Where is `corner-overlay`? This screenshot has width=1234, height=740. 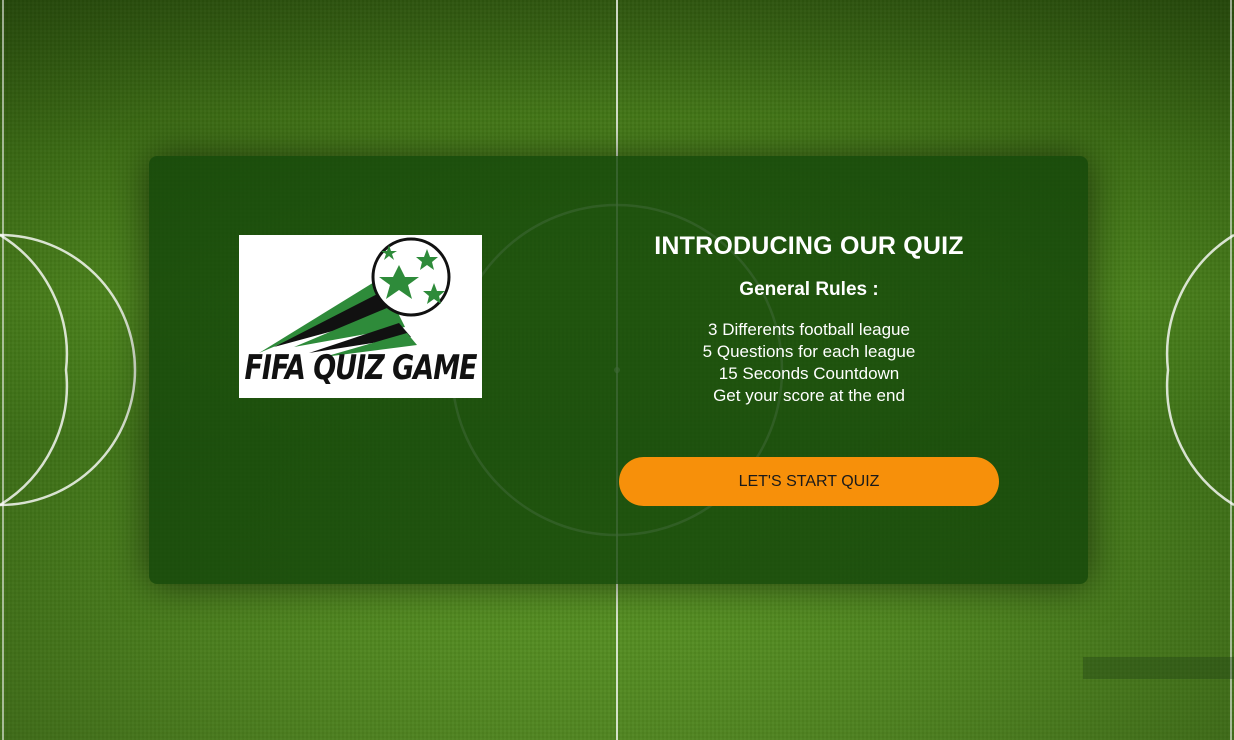
corner-overlay is located at coordinates (1158, 668).